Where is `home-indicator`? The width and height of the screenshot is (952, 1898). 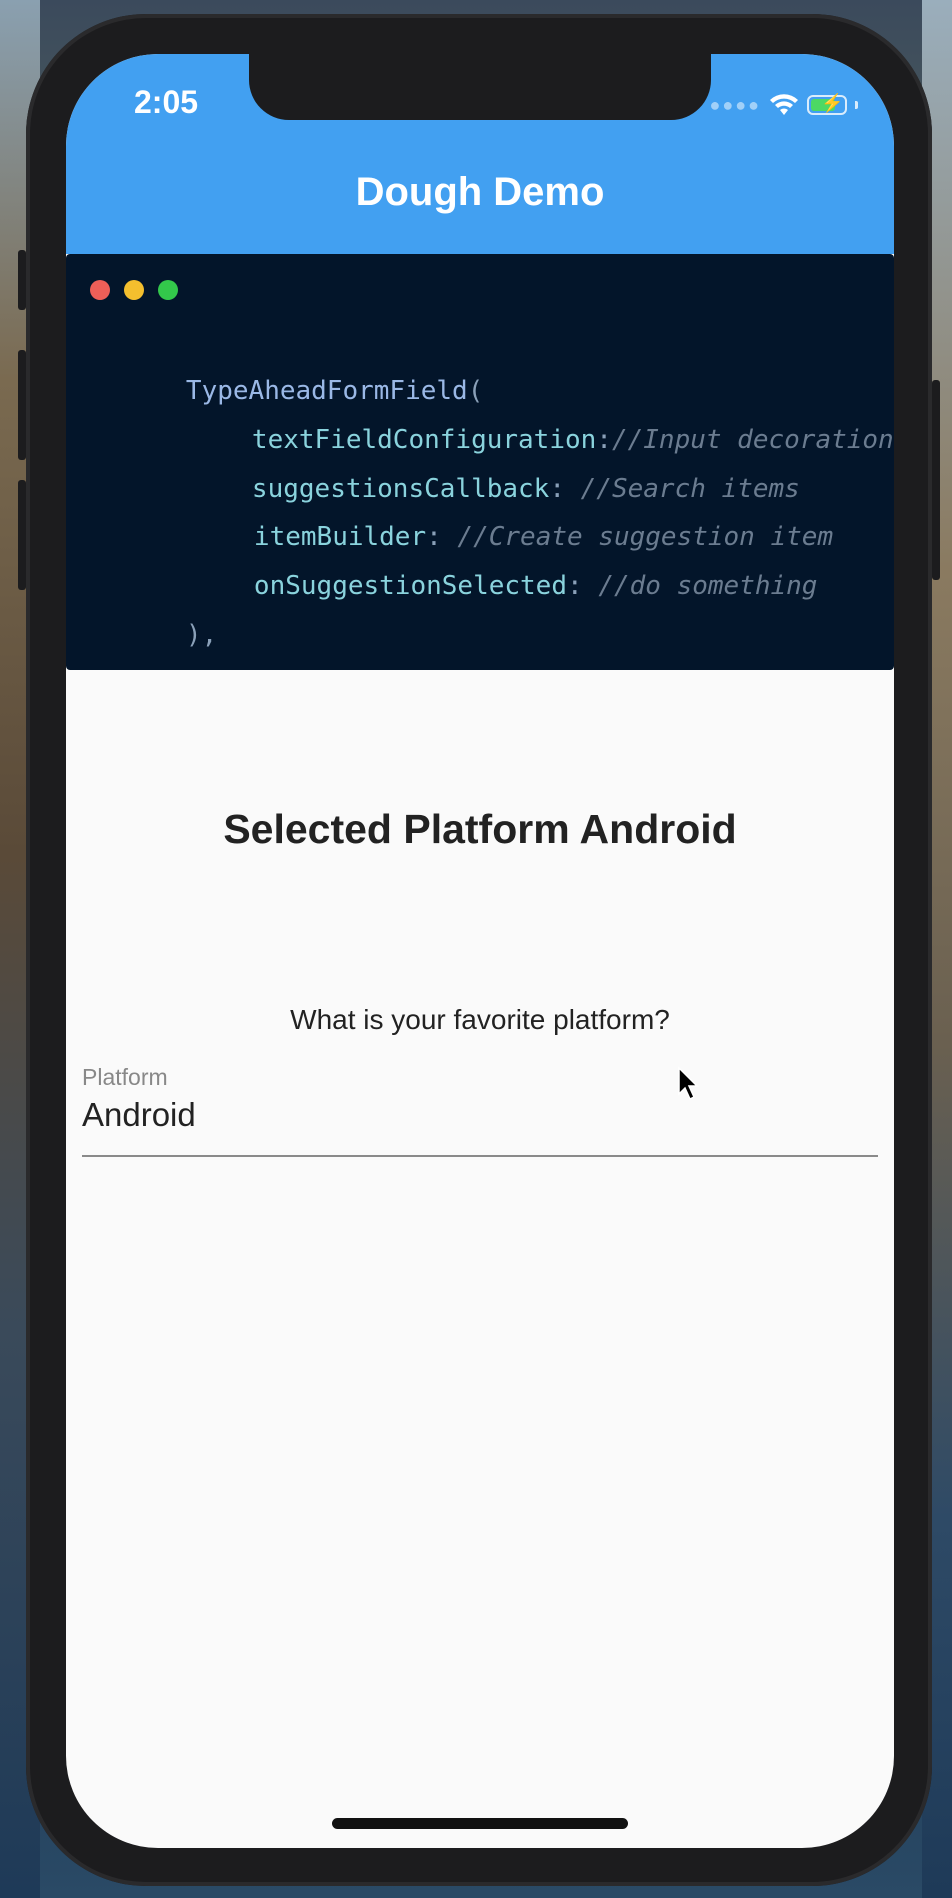 home-indicator is located at coordinates (480, 1823).